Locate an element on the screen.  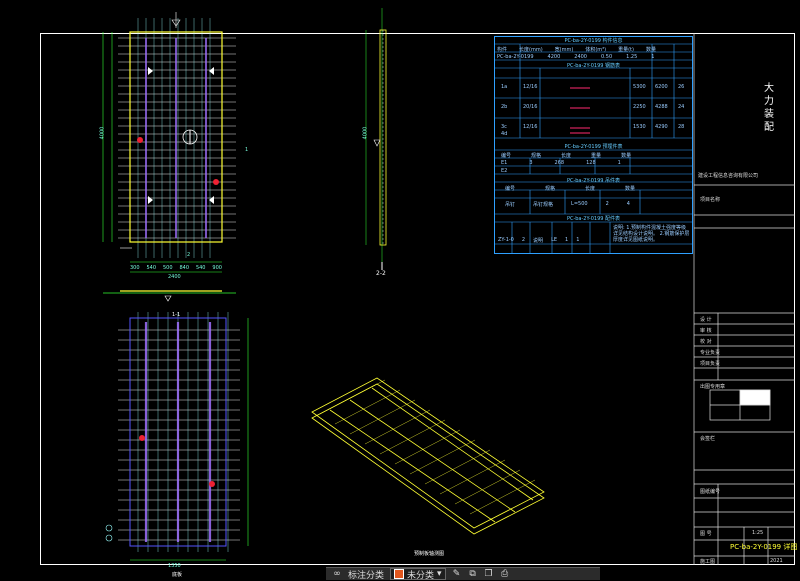
rebar-count: 26 is located at coordinates (681, 87).